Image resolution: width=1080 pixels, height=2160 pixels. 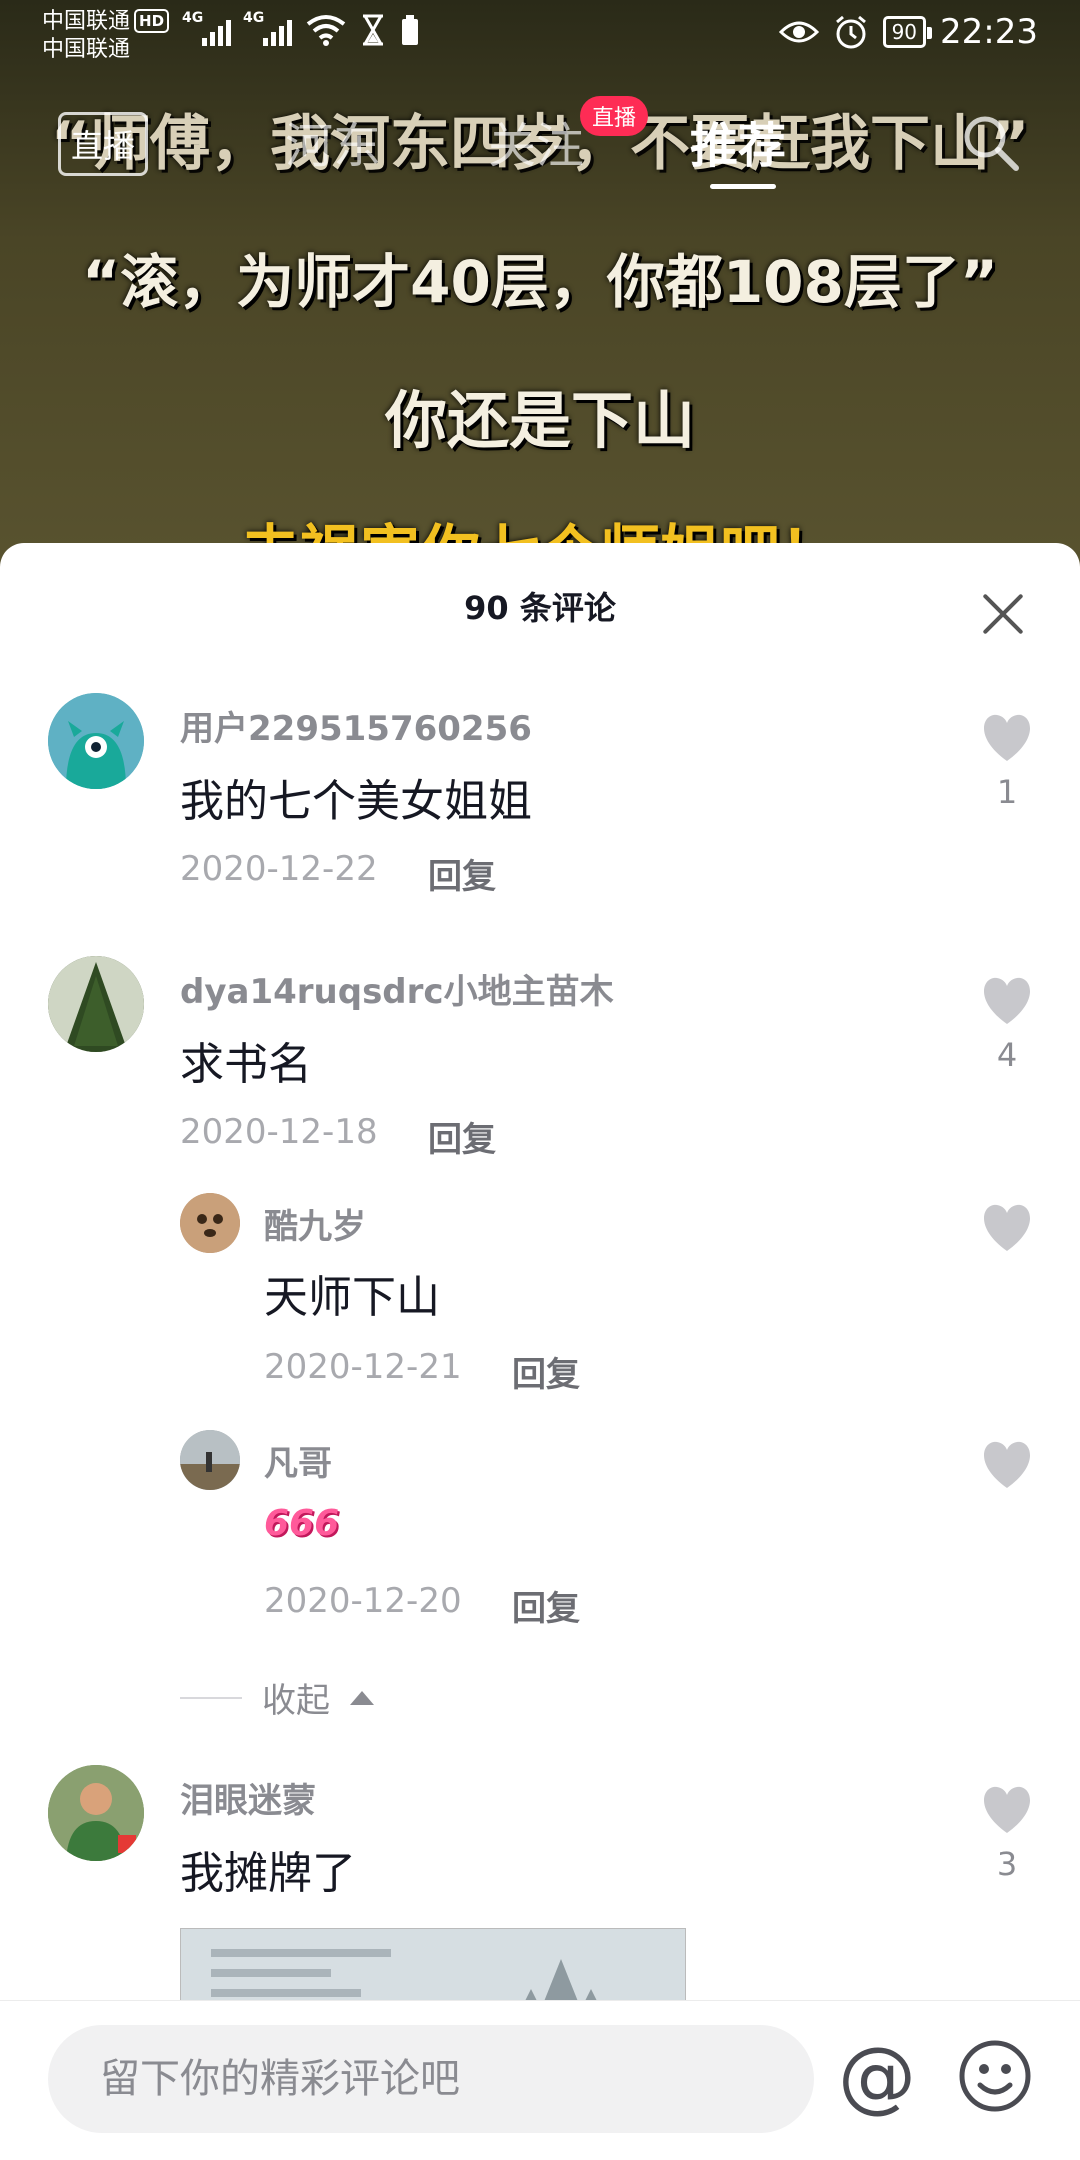 What do you see at coordinates (152, 21) in the screenshot?
I see `hd-badge: HD` at bounding box center [152, 21].